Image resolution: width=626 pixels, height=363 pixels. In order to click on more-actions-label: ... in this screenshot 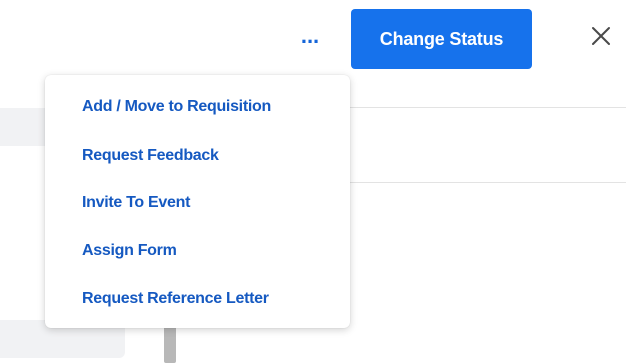, I will do `click(310, 35)`.